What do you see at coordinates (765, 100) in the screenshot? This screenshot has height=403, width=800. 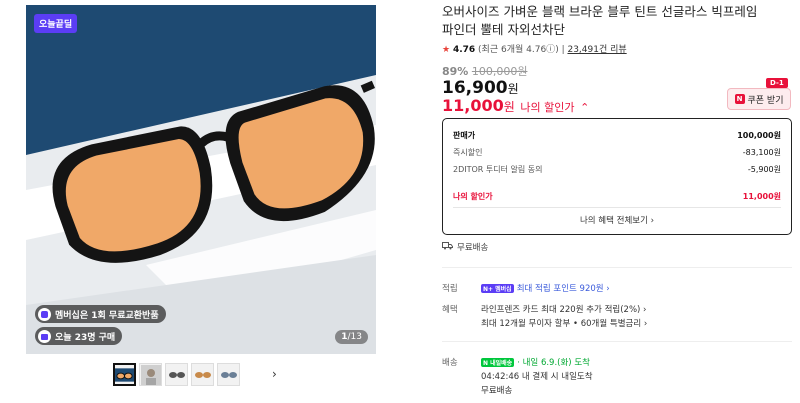 I see `coupon-label: 쿠폰 받기` at bounding box center [765, 100].